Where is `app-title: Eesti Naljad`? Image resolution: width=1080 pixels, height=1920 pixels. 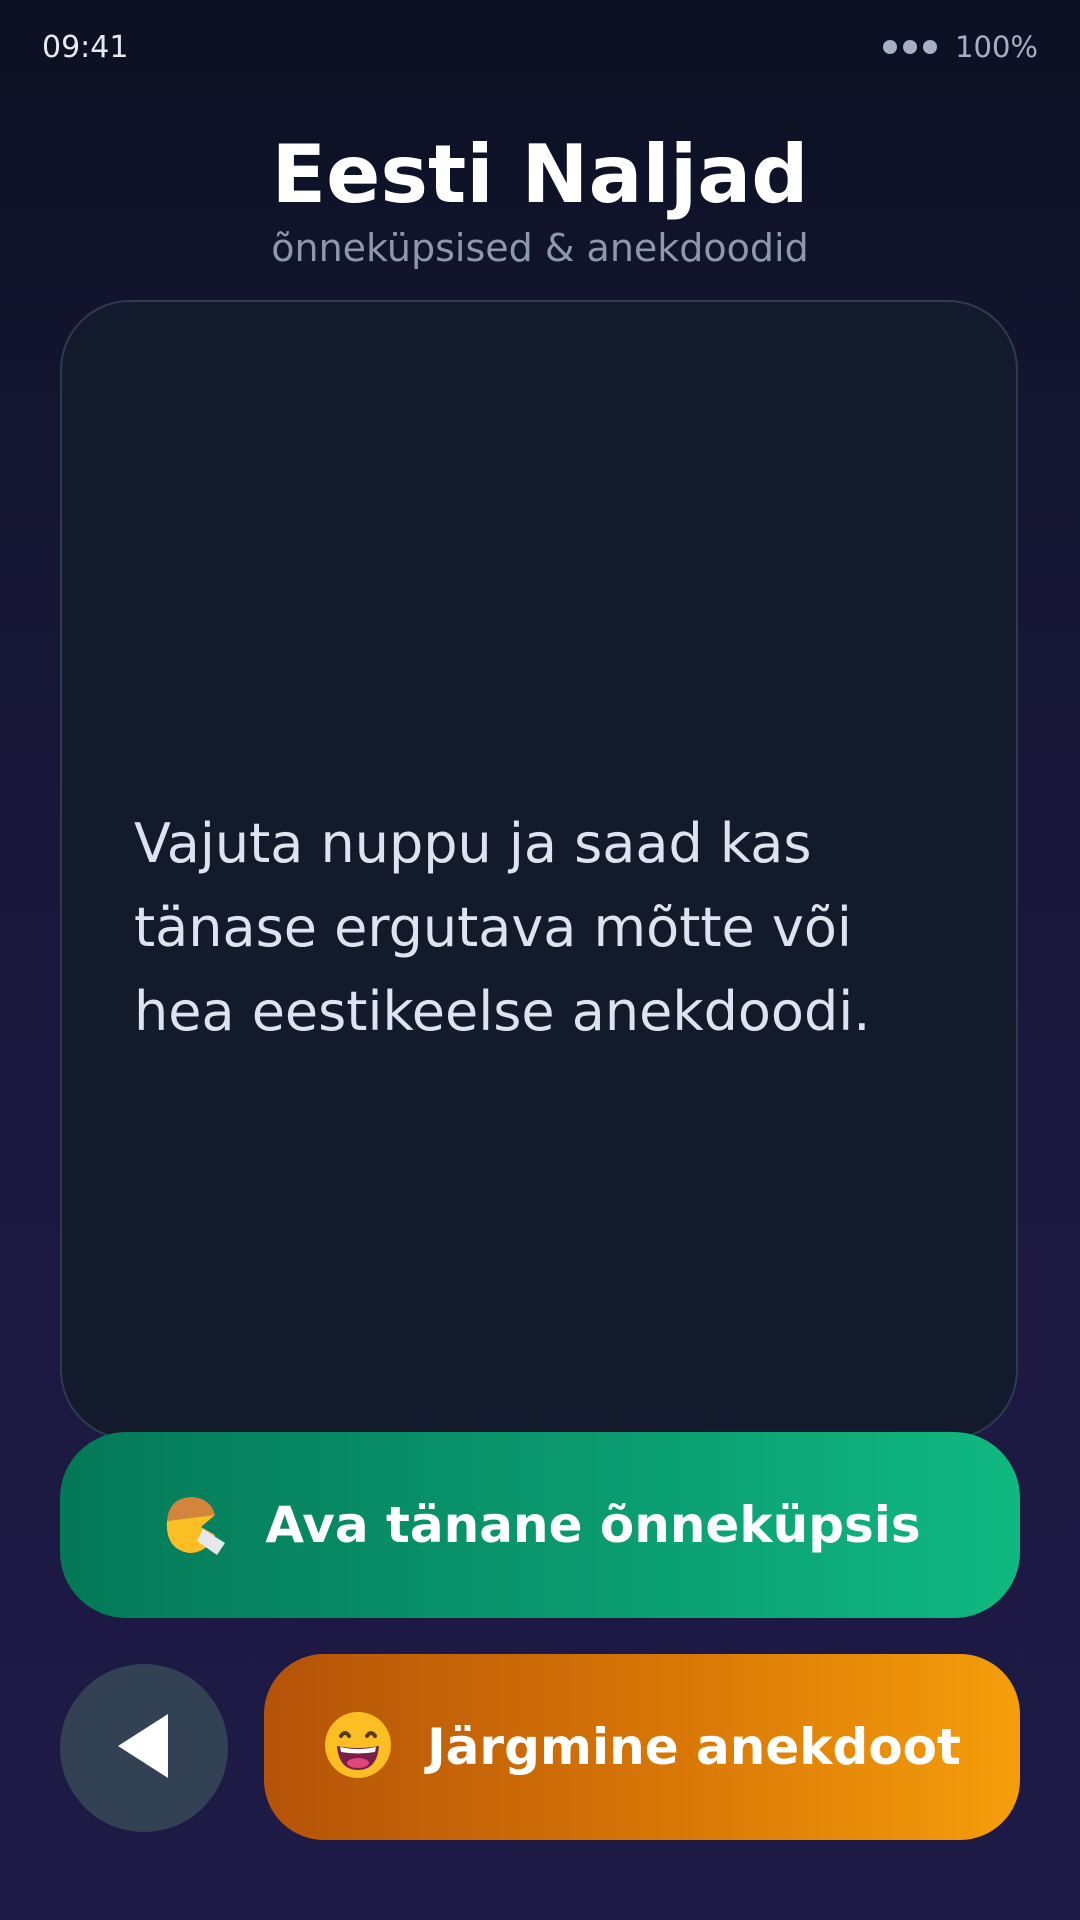
app-title: Eesti Naljad is located at coordinates (540, 174).